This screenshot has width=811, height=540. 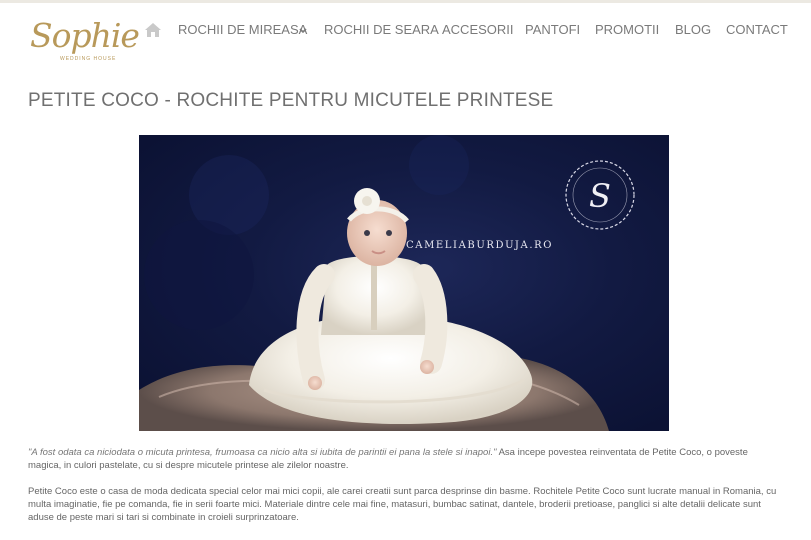 I want to click on nav-item-pantofi: PANTOFI, so click(x=552, y=30).